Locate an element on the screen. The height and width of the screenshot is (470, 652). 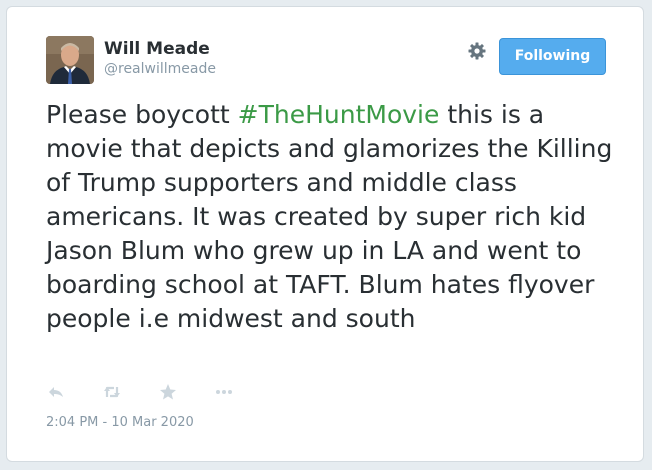
hashtag-link: #TheHuntMovie is located at coordinates (339, 114).